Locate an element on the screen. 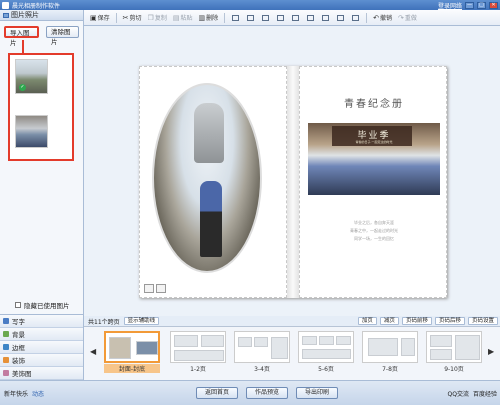  page-label: 5-6页 is located at coordinates (326, 369).